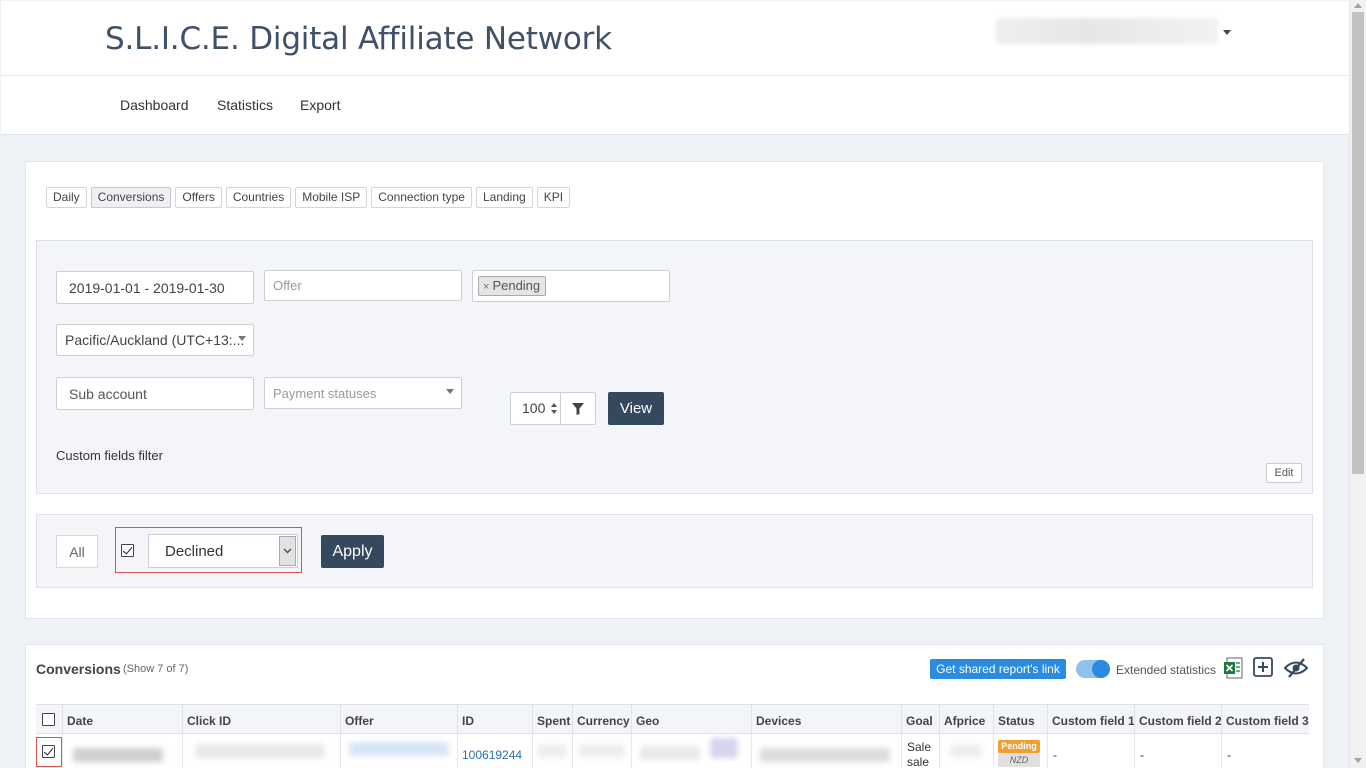  Describe the element at coordinates (966, 720) in the screenshot. I see `column-header-afprice: Afprice` at that location.